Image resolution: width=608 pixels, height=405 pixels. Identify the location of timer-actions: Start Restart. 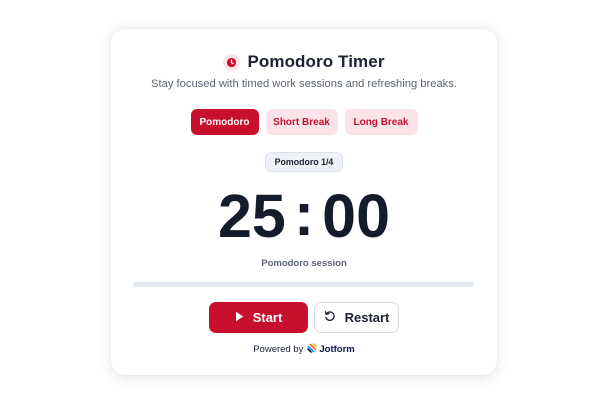
(304, 317).